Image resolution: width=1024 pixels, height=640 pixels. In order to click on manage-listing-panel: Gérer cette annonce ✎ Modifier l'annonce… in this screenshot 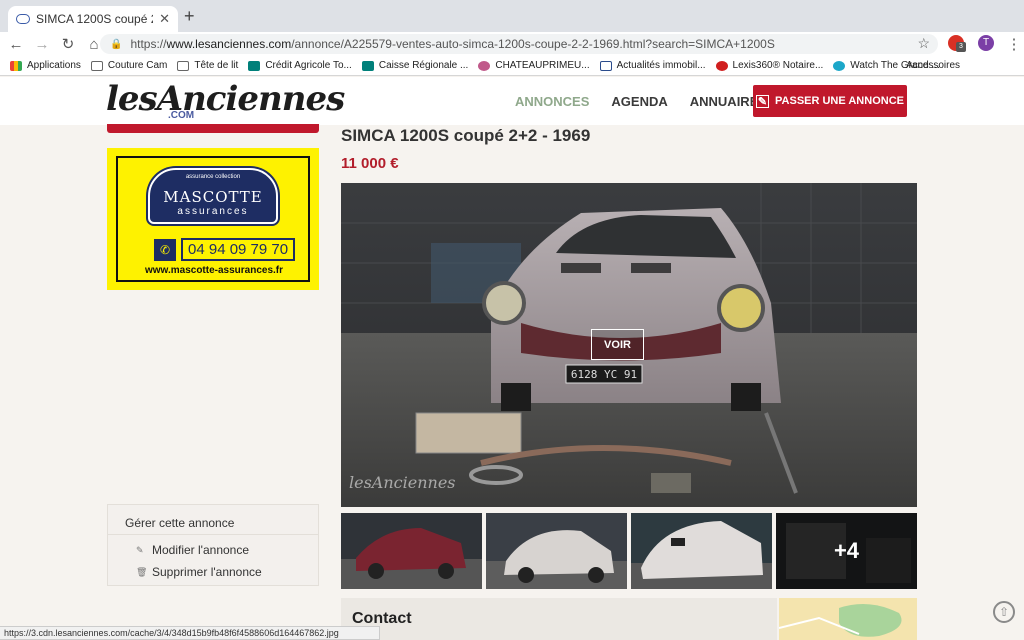, I will do `click(213, 545)`.